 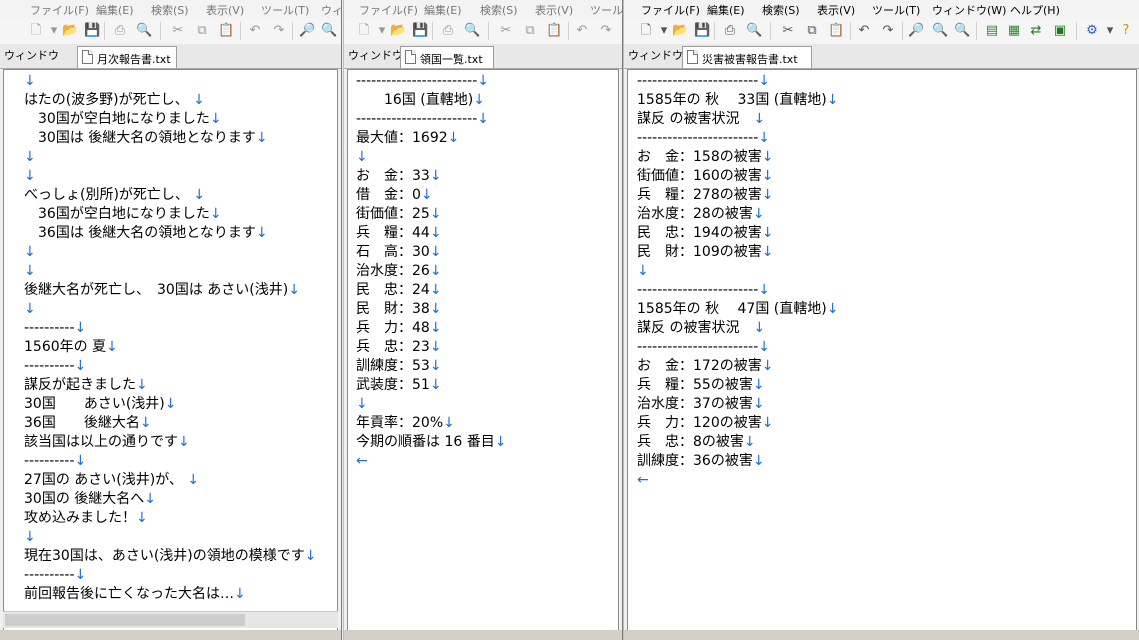 I want to click on tag-jump-icon: ▣, so click(x=1060, y=31).